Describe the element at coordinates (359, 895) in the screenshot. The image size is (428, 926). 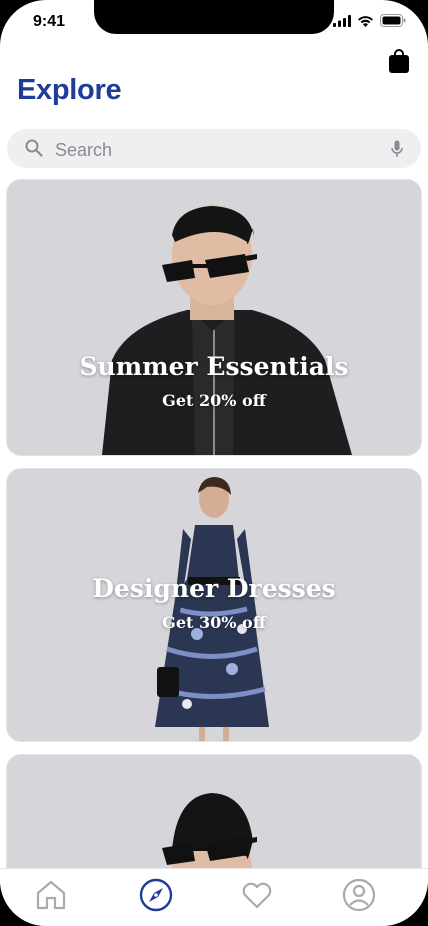
I see `profile-icon` at that location.